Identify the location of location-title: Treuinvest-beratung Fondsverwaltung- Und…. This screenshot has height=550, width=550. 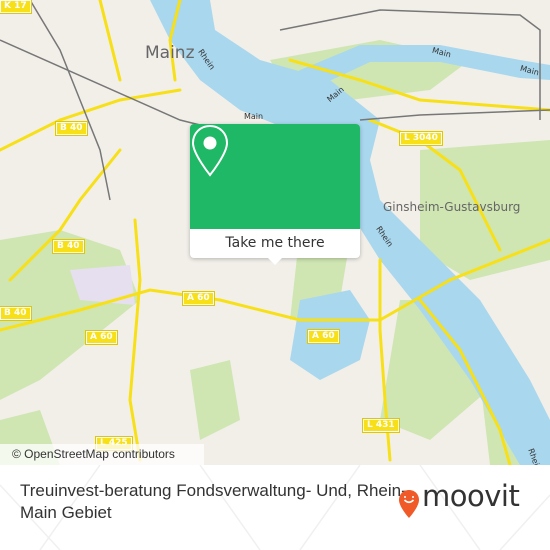
(213, 501).